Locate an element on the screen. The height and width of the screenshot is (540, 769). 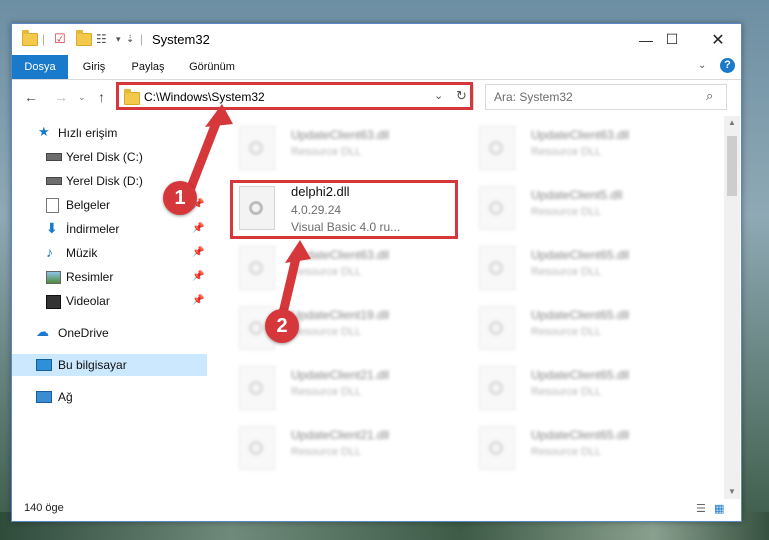
step-marker-two: 2 is located at coordinates (282, 326).